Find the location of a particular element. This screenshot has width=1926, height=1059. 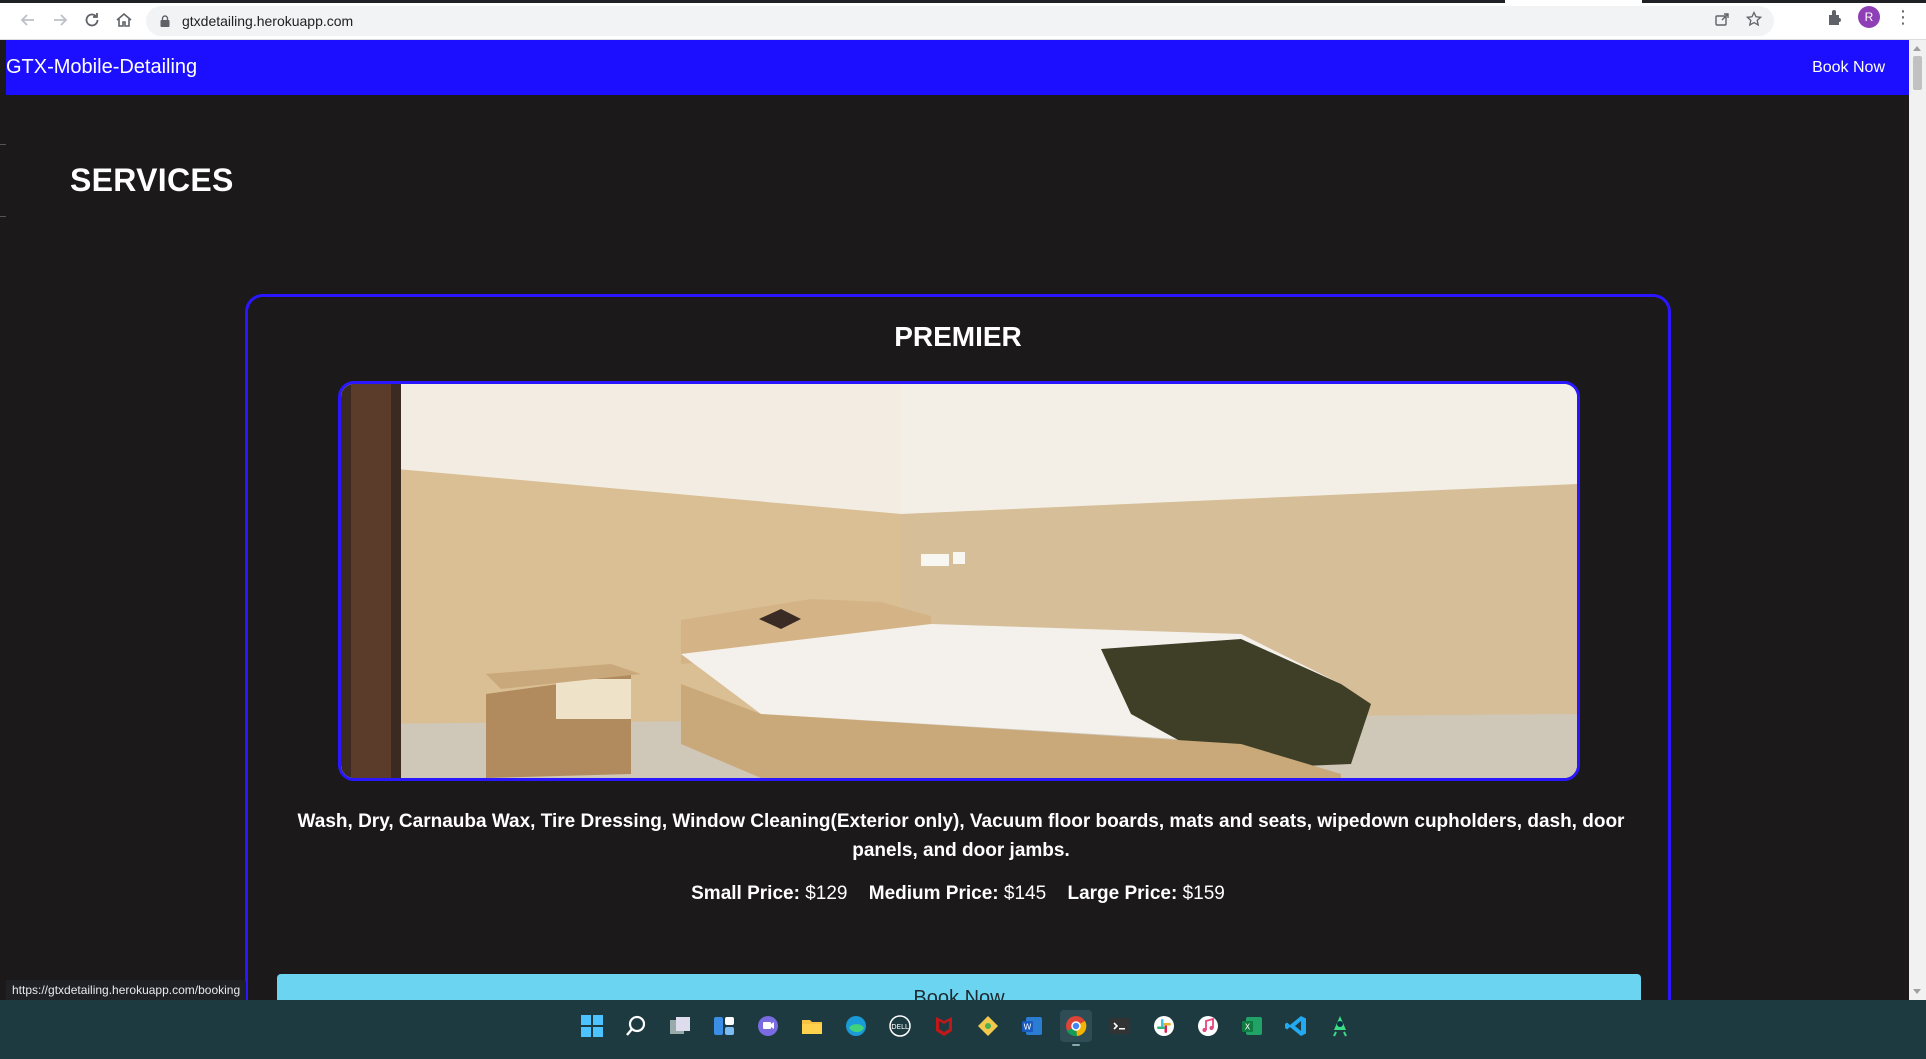

windows-start-icon is located at coordinates (592, 1026).